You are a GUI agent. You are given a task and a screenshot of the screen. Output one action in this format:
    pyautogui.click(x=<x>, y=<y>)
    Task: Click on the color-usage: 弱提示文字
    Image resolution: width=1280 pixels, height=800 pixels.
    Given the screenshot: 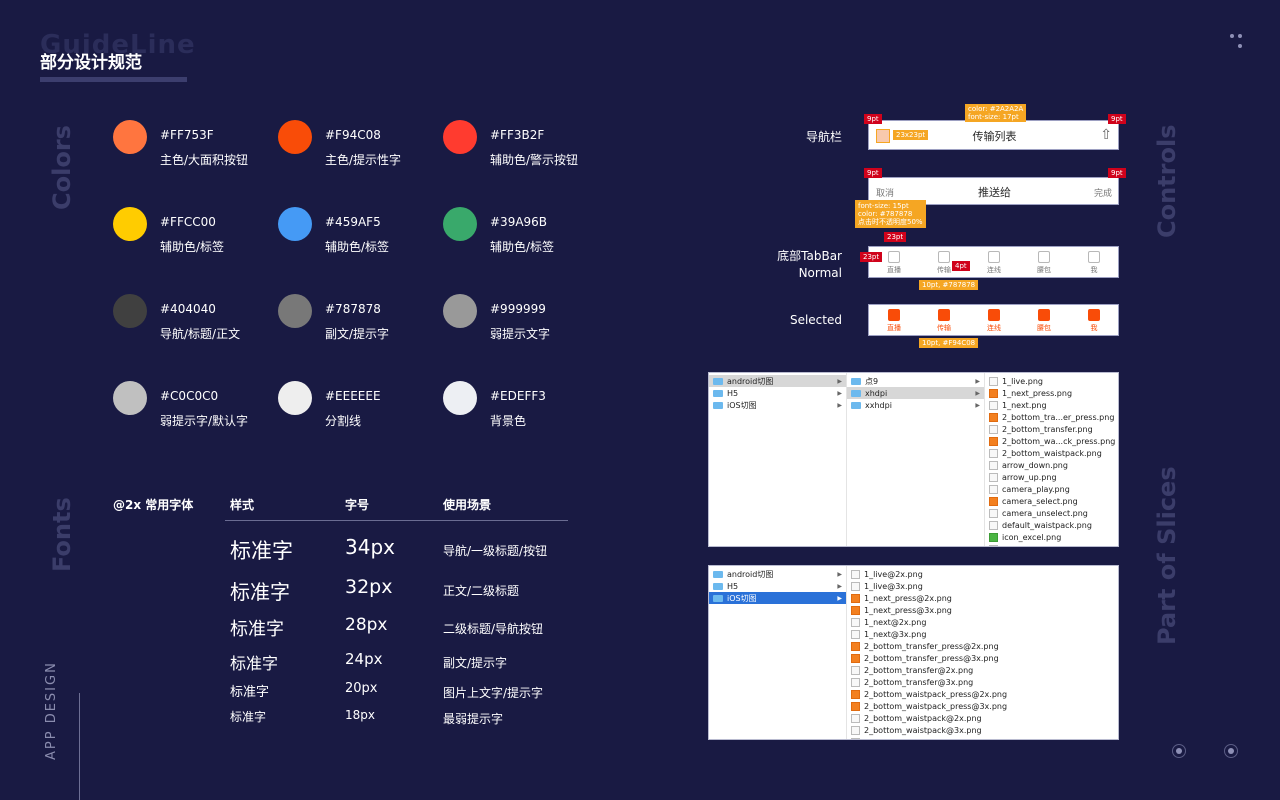 What is the action you would take?
    pyautogui.click(x=520, y=334)
    